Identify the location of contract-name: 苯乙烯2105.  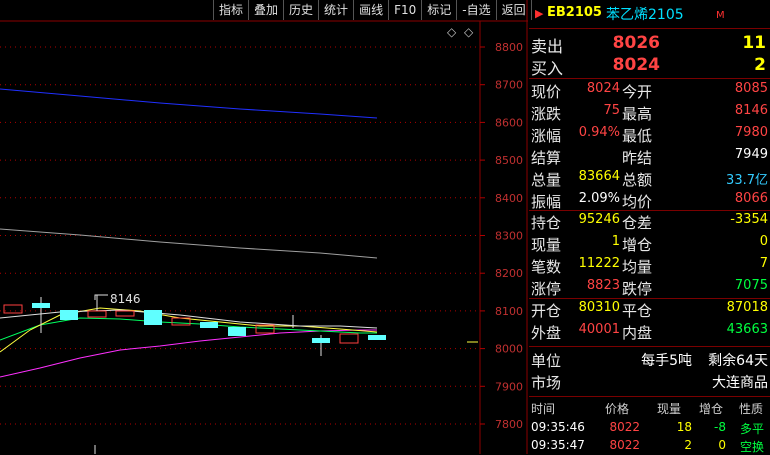
(645, 15).